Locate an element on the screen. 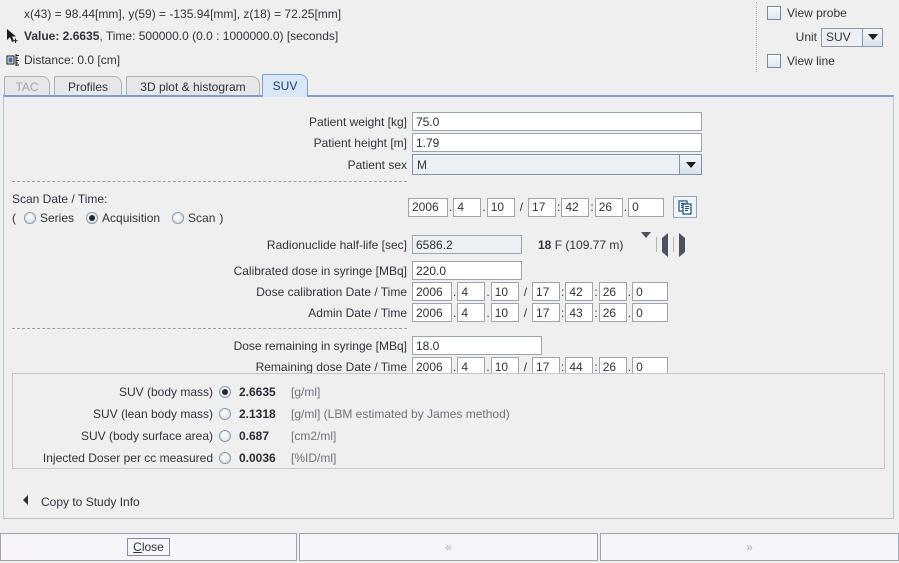 This screenshot has height=563, width=899. view-probe-checkbox is located at coordinates (774, 13).